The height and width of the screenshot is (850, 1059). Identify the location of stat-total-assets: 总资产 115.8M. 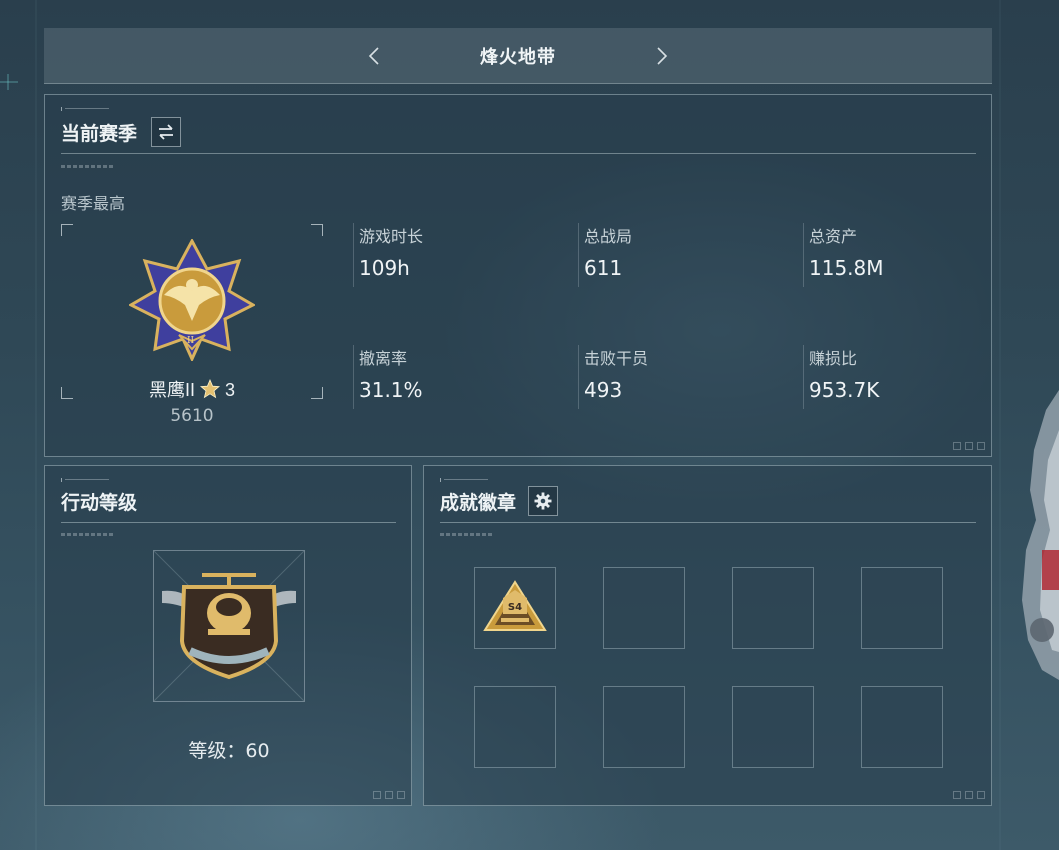
(843, 255).